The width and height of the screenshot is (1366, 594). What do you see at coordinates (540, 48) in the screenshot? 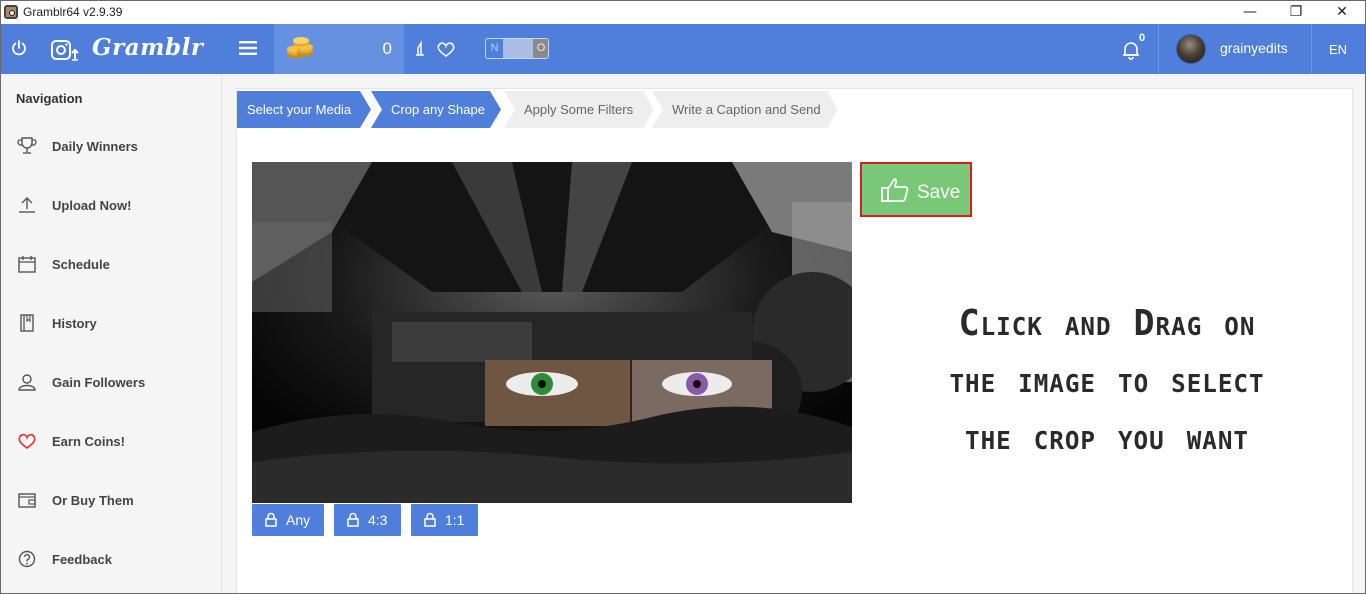
I see `toggle-right-label: O` at bounding box center [540, 48].